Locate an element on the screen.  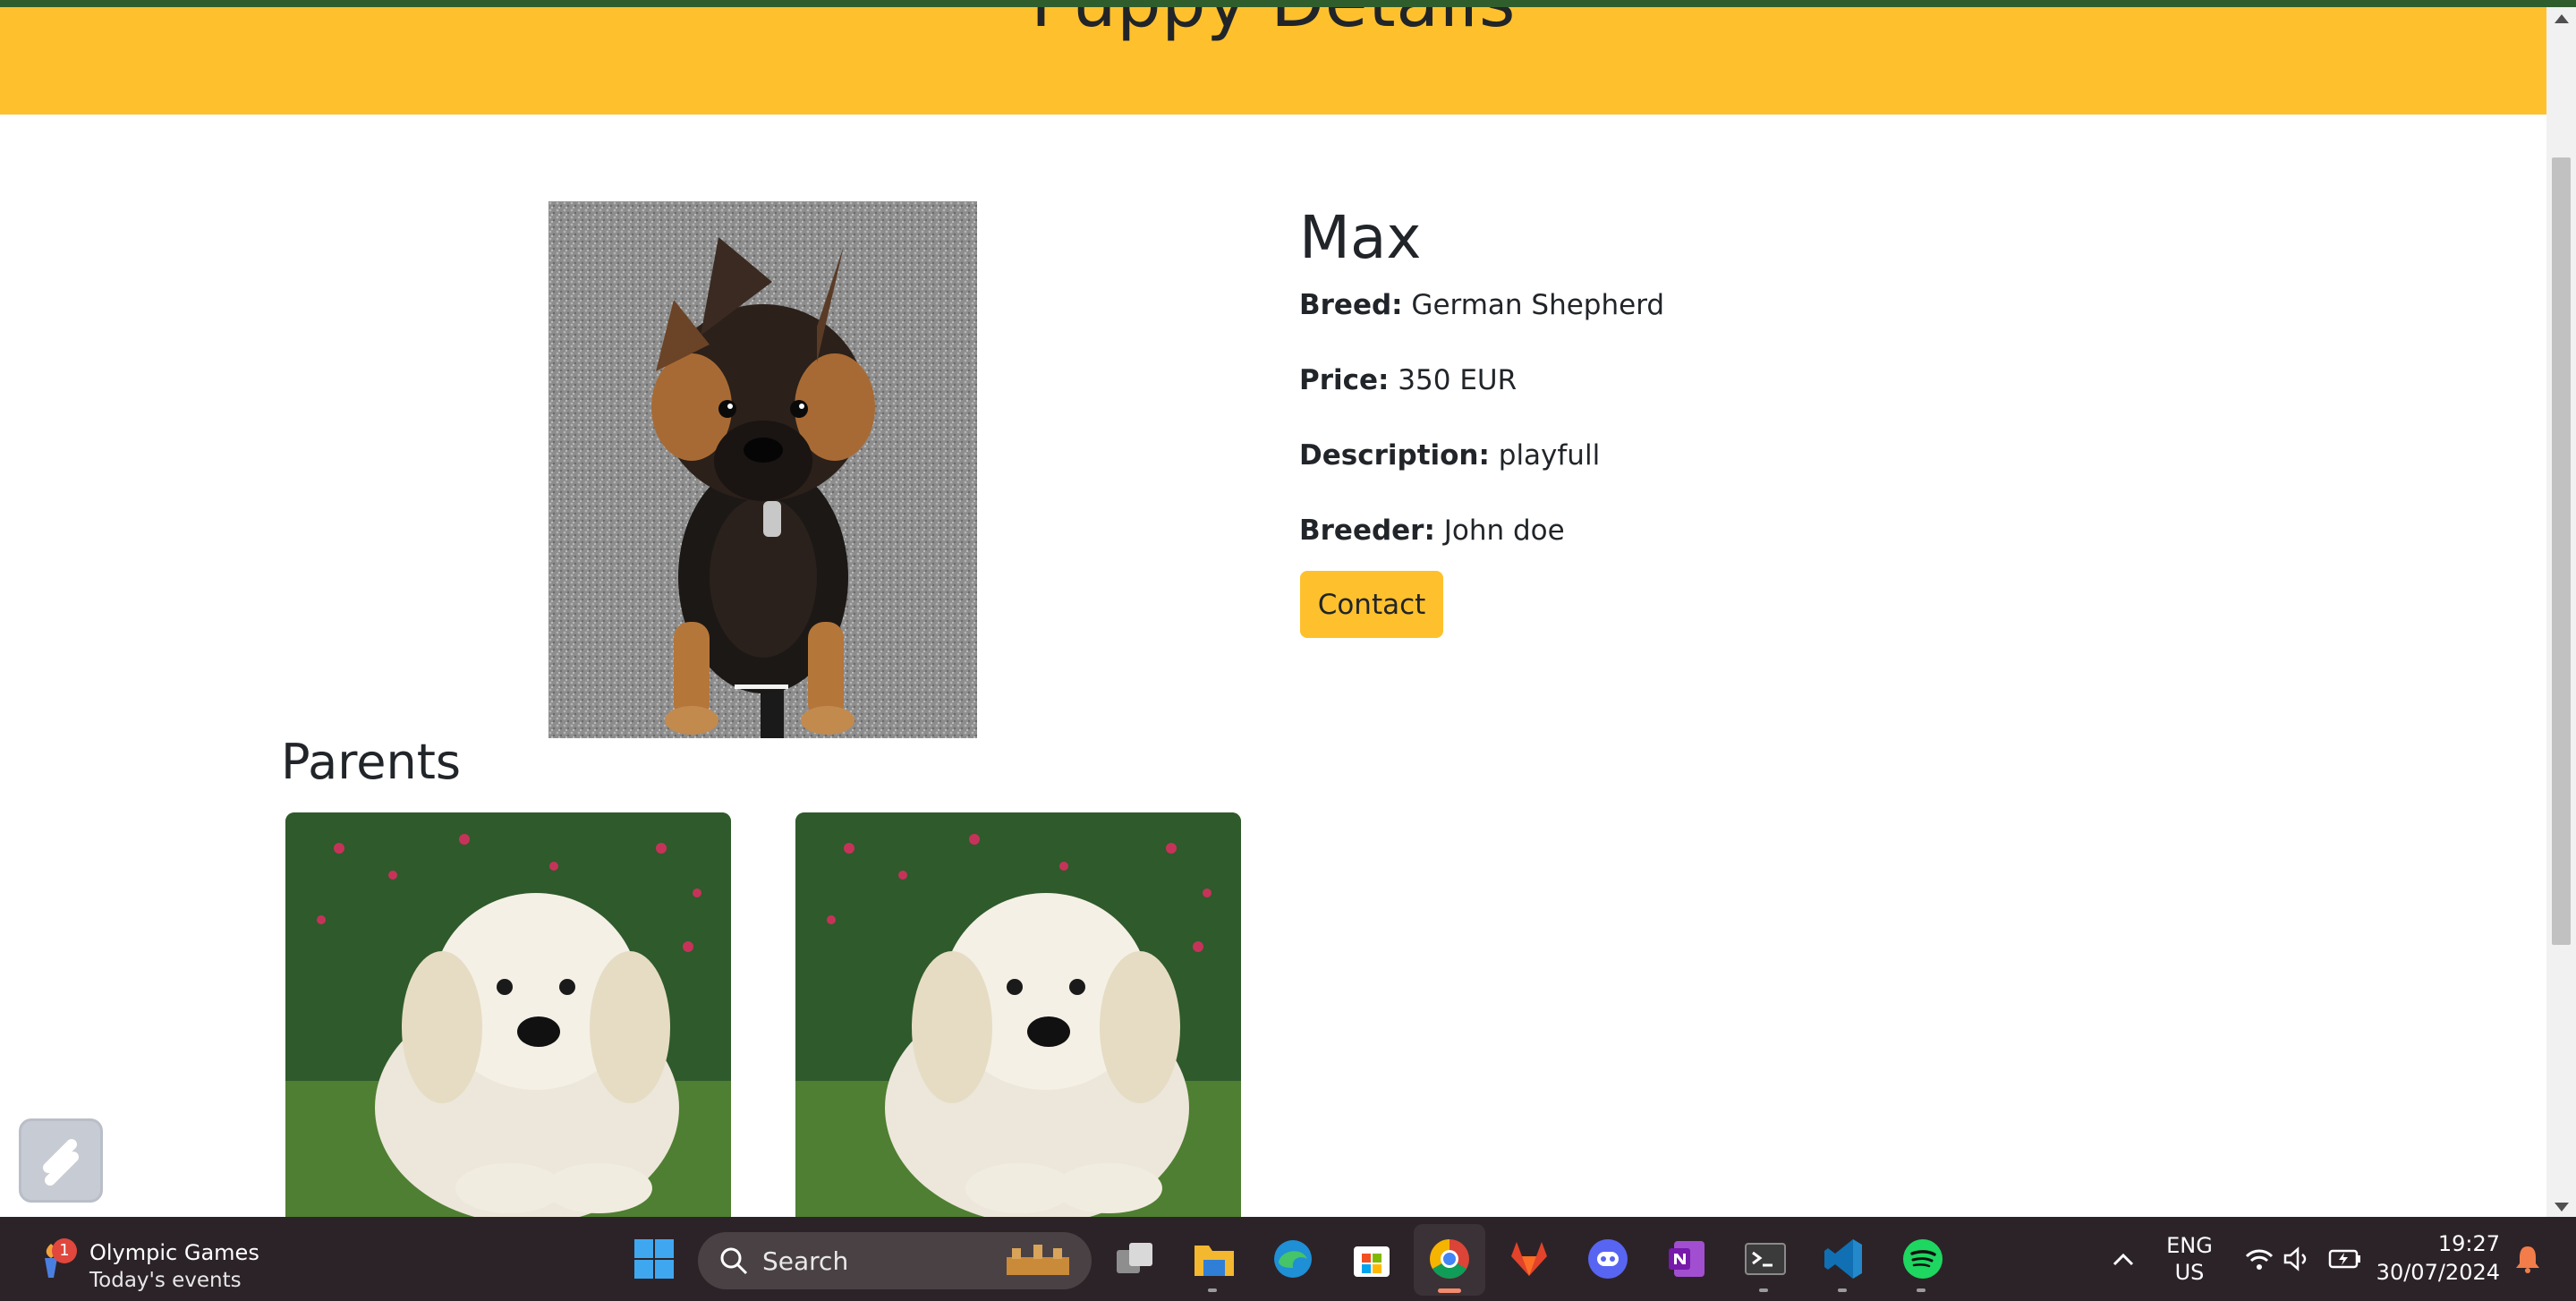
gitlab-button is located at coordinates (1529, 1259).